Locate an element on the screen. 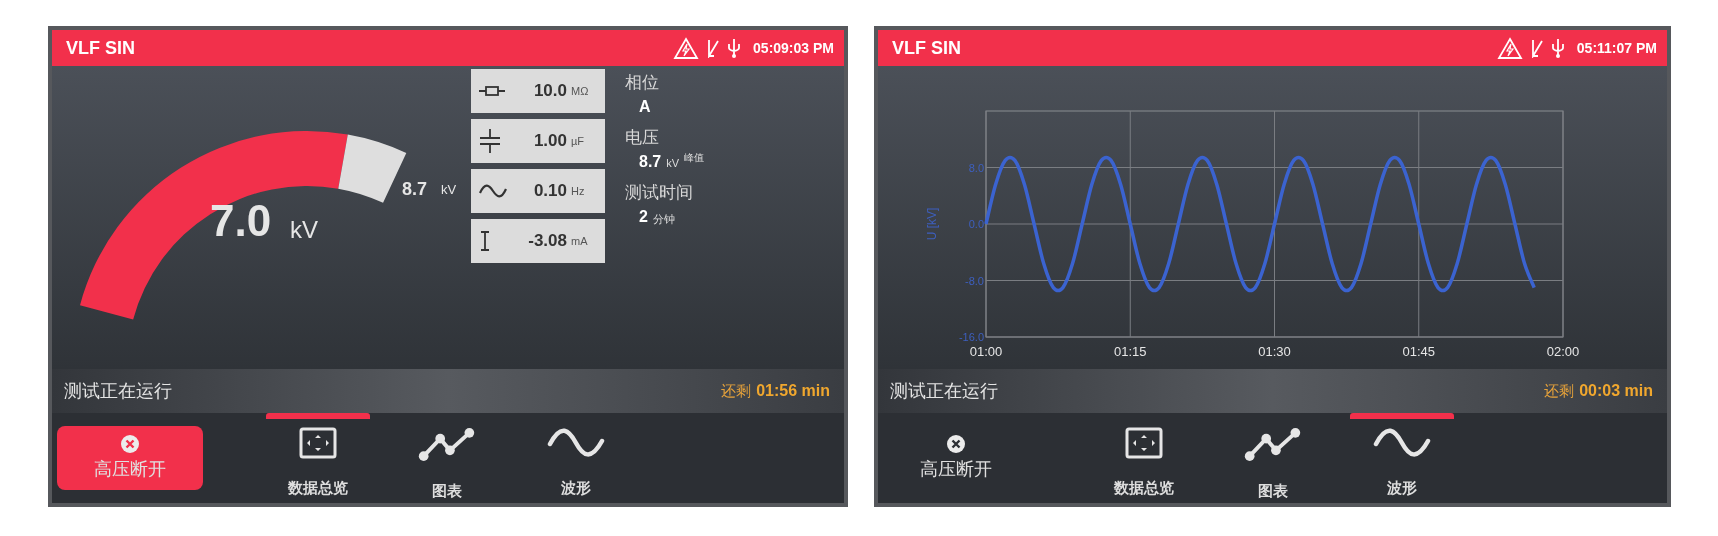  y-tick-label: 8.0 is located at coordinates (976, 167).